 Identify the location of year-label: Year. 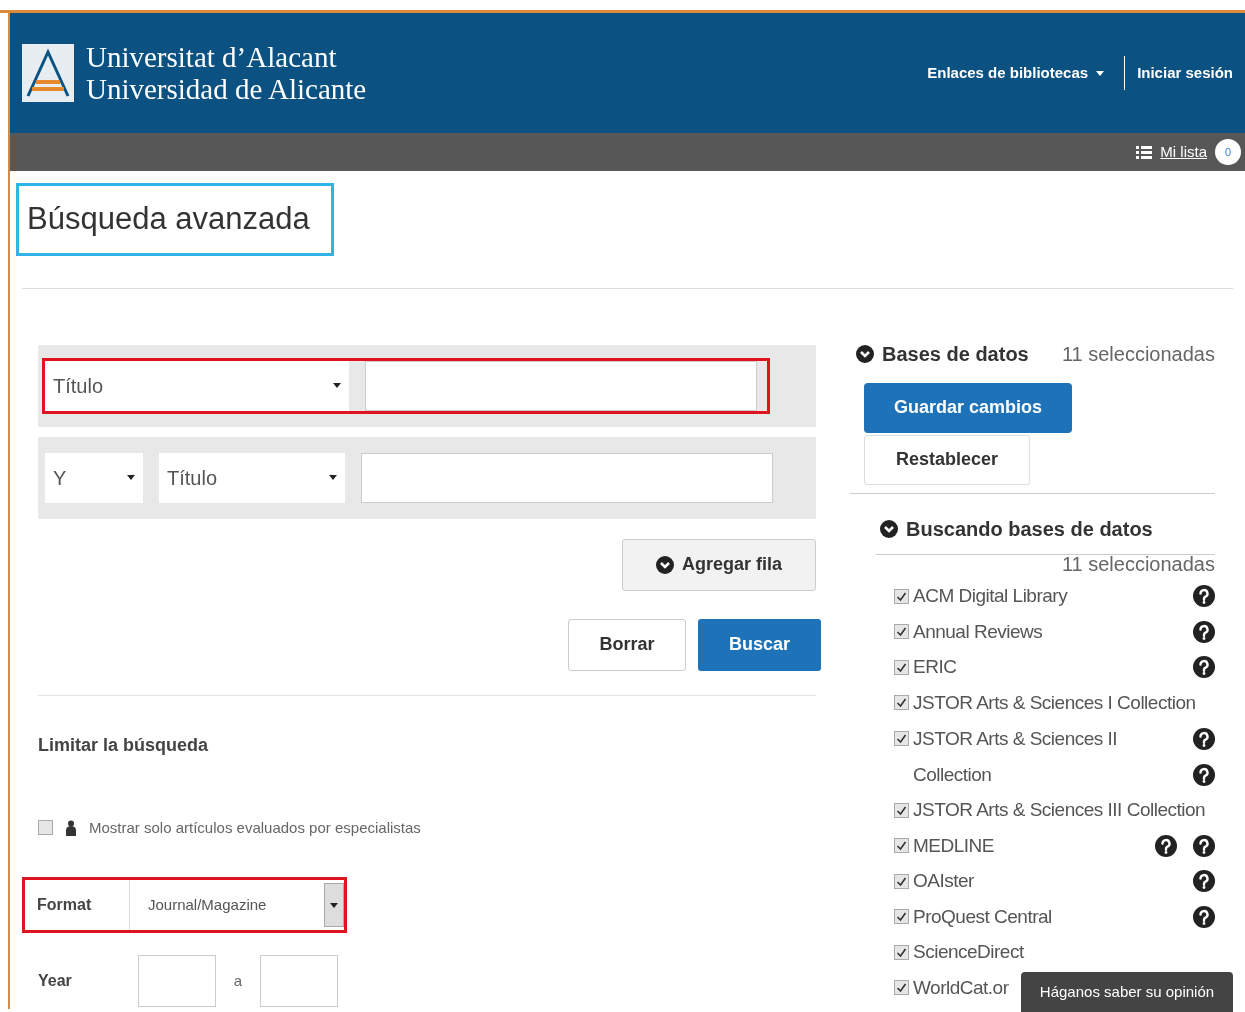
(55, 981).